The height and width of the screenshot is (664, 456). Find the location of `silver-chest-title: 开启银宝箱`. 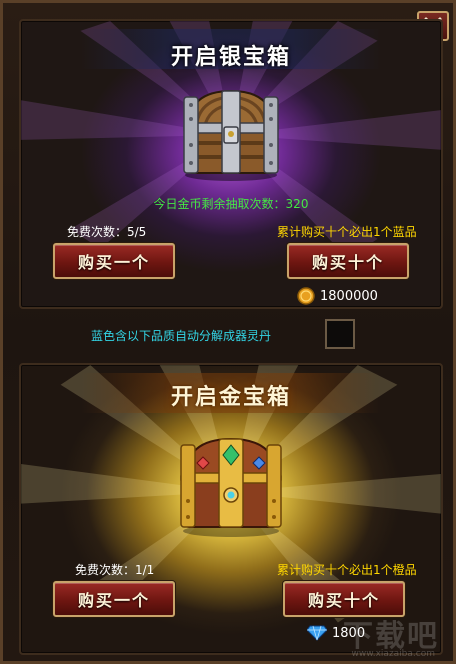

silver-chest-title: 开启银宝箱 is located at coordinates (230, 57).